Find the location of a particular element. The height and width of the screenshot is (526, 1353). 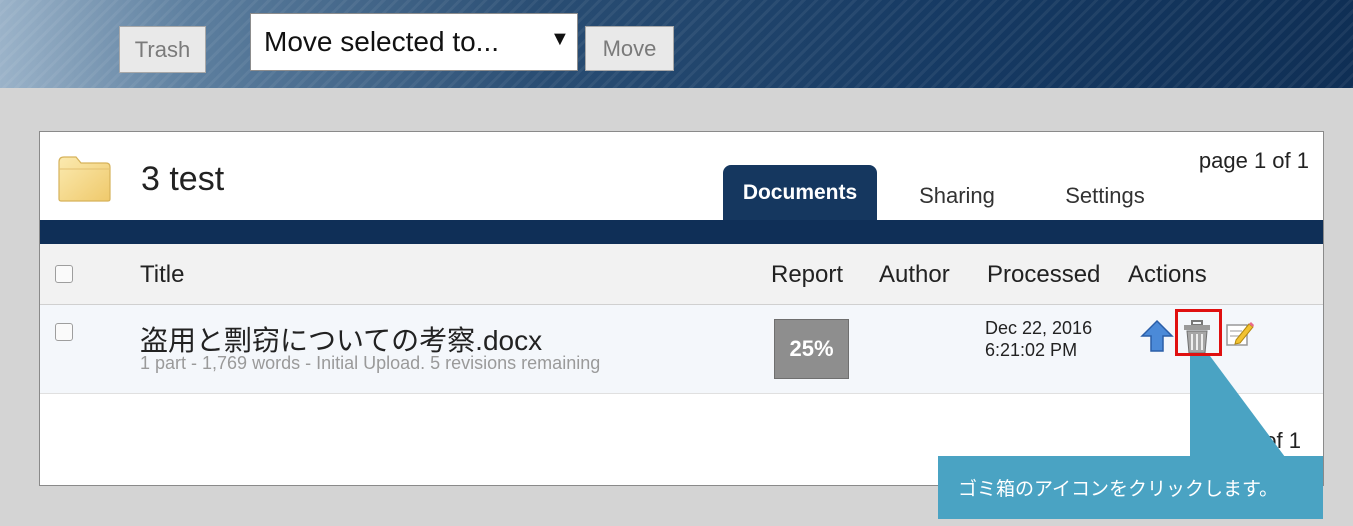

instruction-callout: ゴミ箱のアイコンをクリックします。 is located at coordinates (1130, 487).